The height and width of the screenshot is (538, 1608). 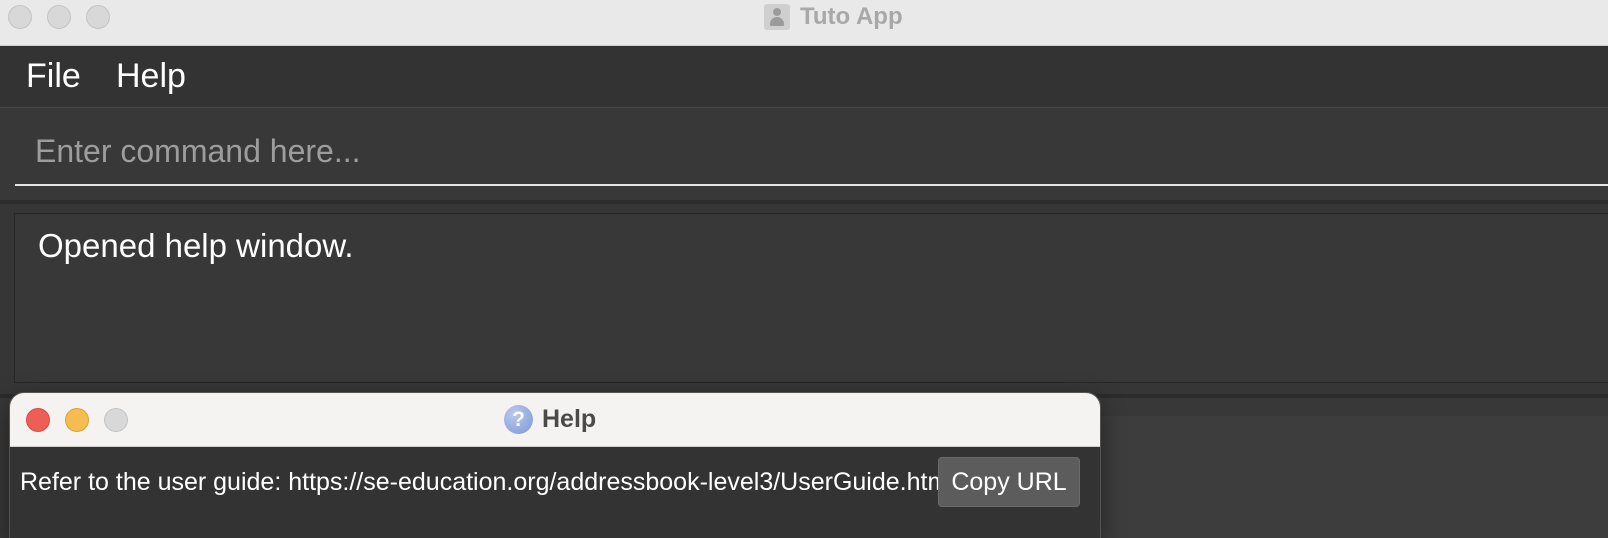 What do you see at coordinates (804, 77) in the screenshot?
I see `menu-bar: File Help` at bounding box center [804, 77].